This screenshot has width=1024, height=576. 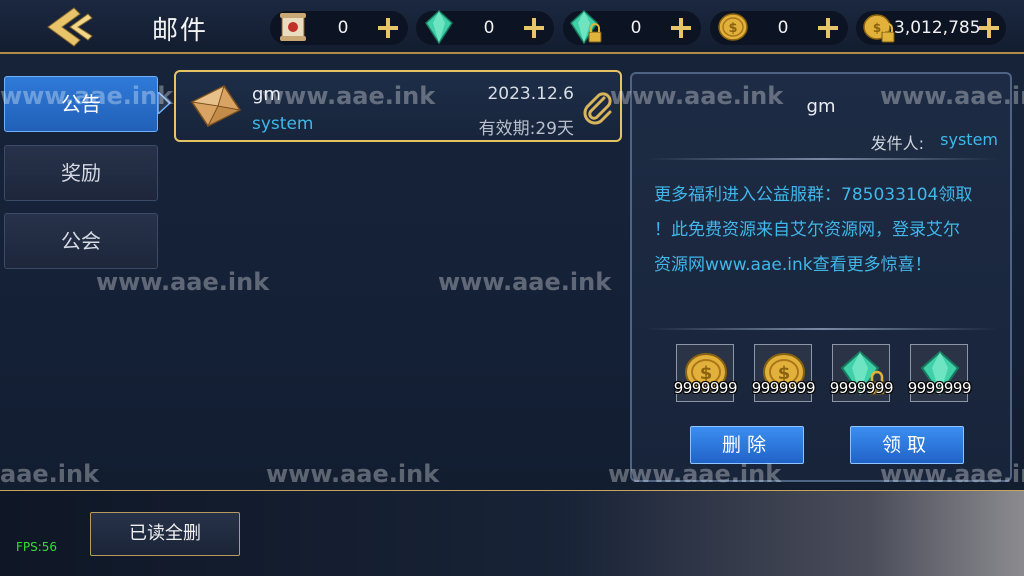 I want to click on currency-locked-gem: 0, so click(x=632, y=27).